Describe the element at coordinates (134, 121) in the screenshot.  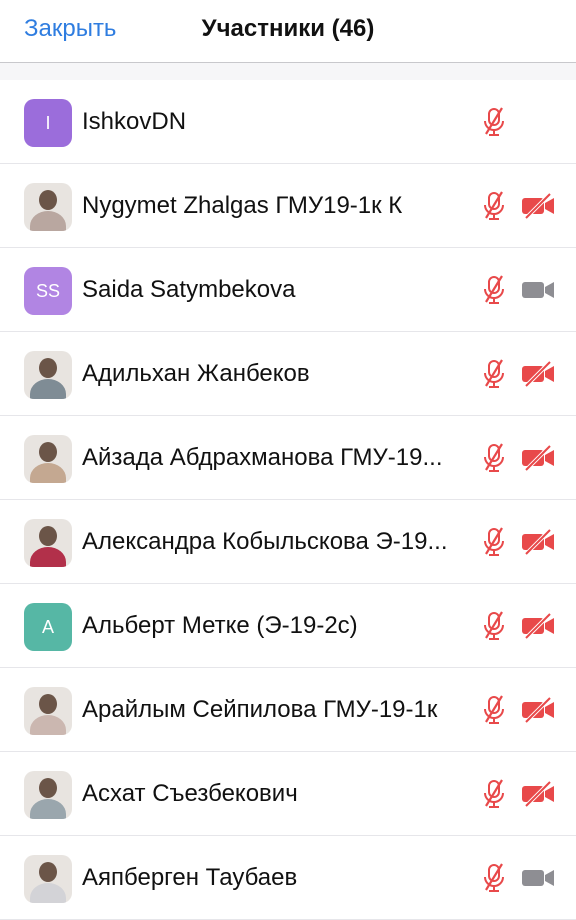
I see `participant-name: IshkovDN` at that location.